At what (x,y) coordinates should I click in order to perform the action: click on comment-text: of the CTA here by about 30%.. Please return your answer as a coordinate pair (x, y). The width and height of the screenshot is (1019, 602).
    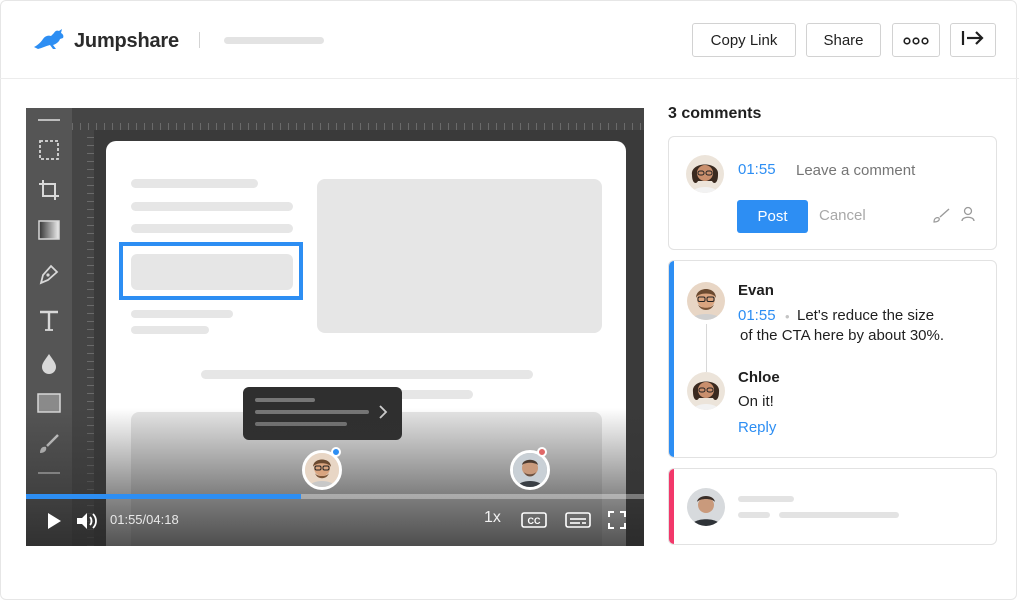
    Looking at the image, I should click on (842, 335).